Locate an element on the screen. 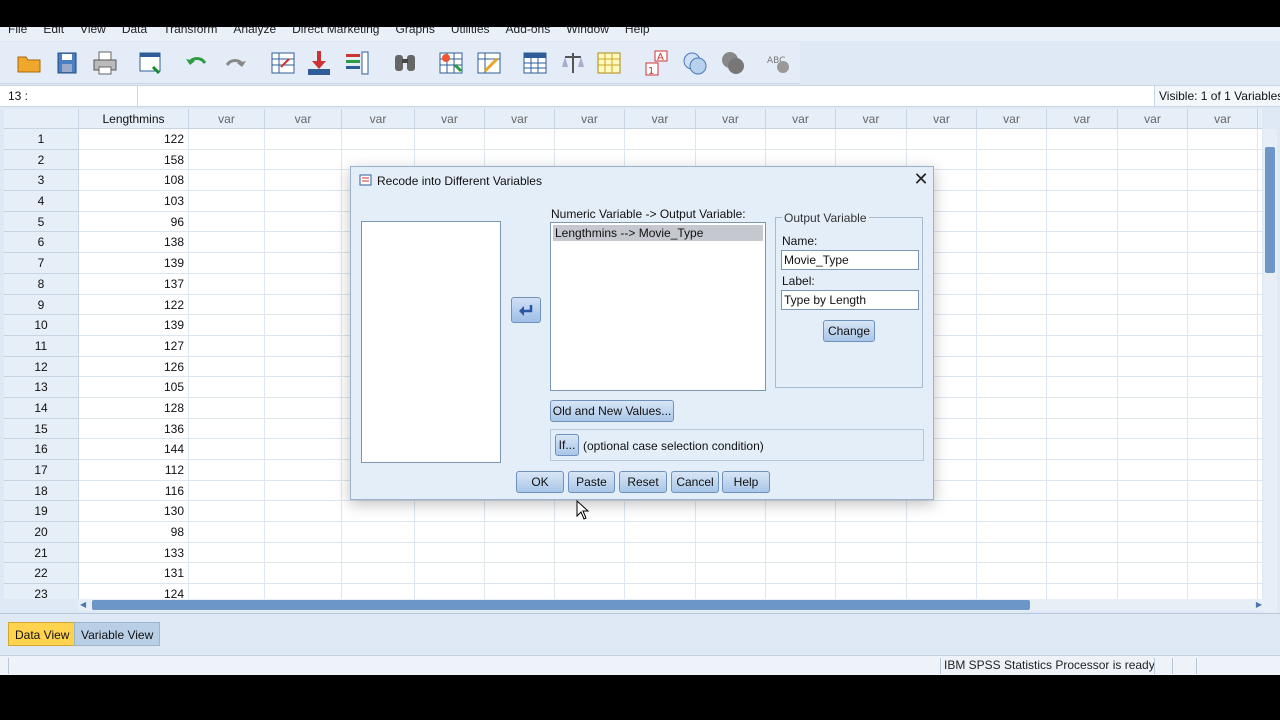  row-number: 18 is located at coordinates (41, 491).